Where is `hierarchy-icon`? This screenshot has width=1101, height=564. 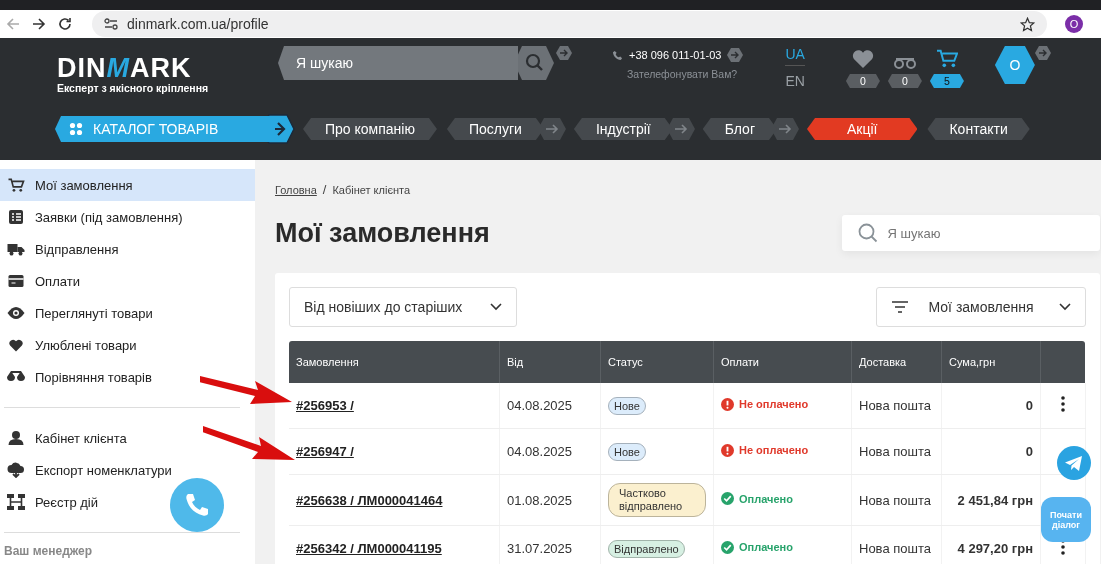 hierarchy-icon is located at coordinates (16, 502).